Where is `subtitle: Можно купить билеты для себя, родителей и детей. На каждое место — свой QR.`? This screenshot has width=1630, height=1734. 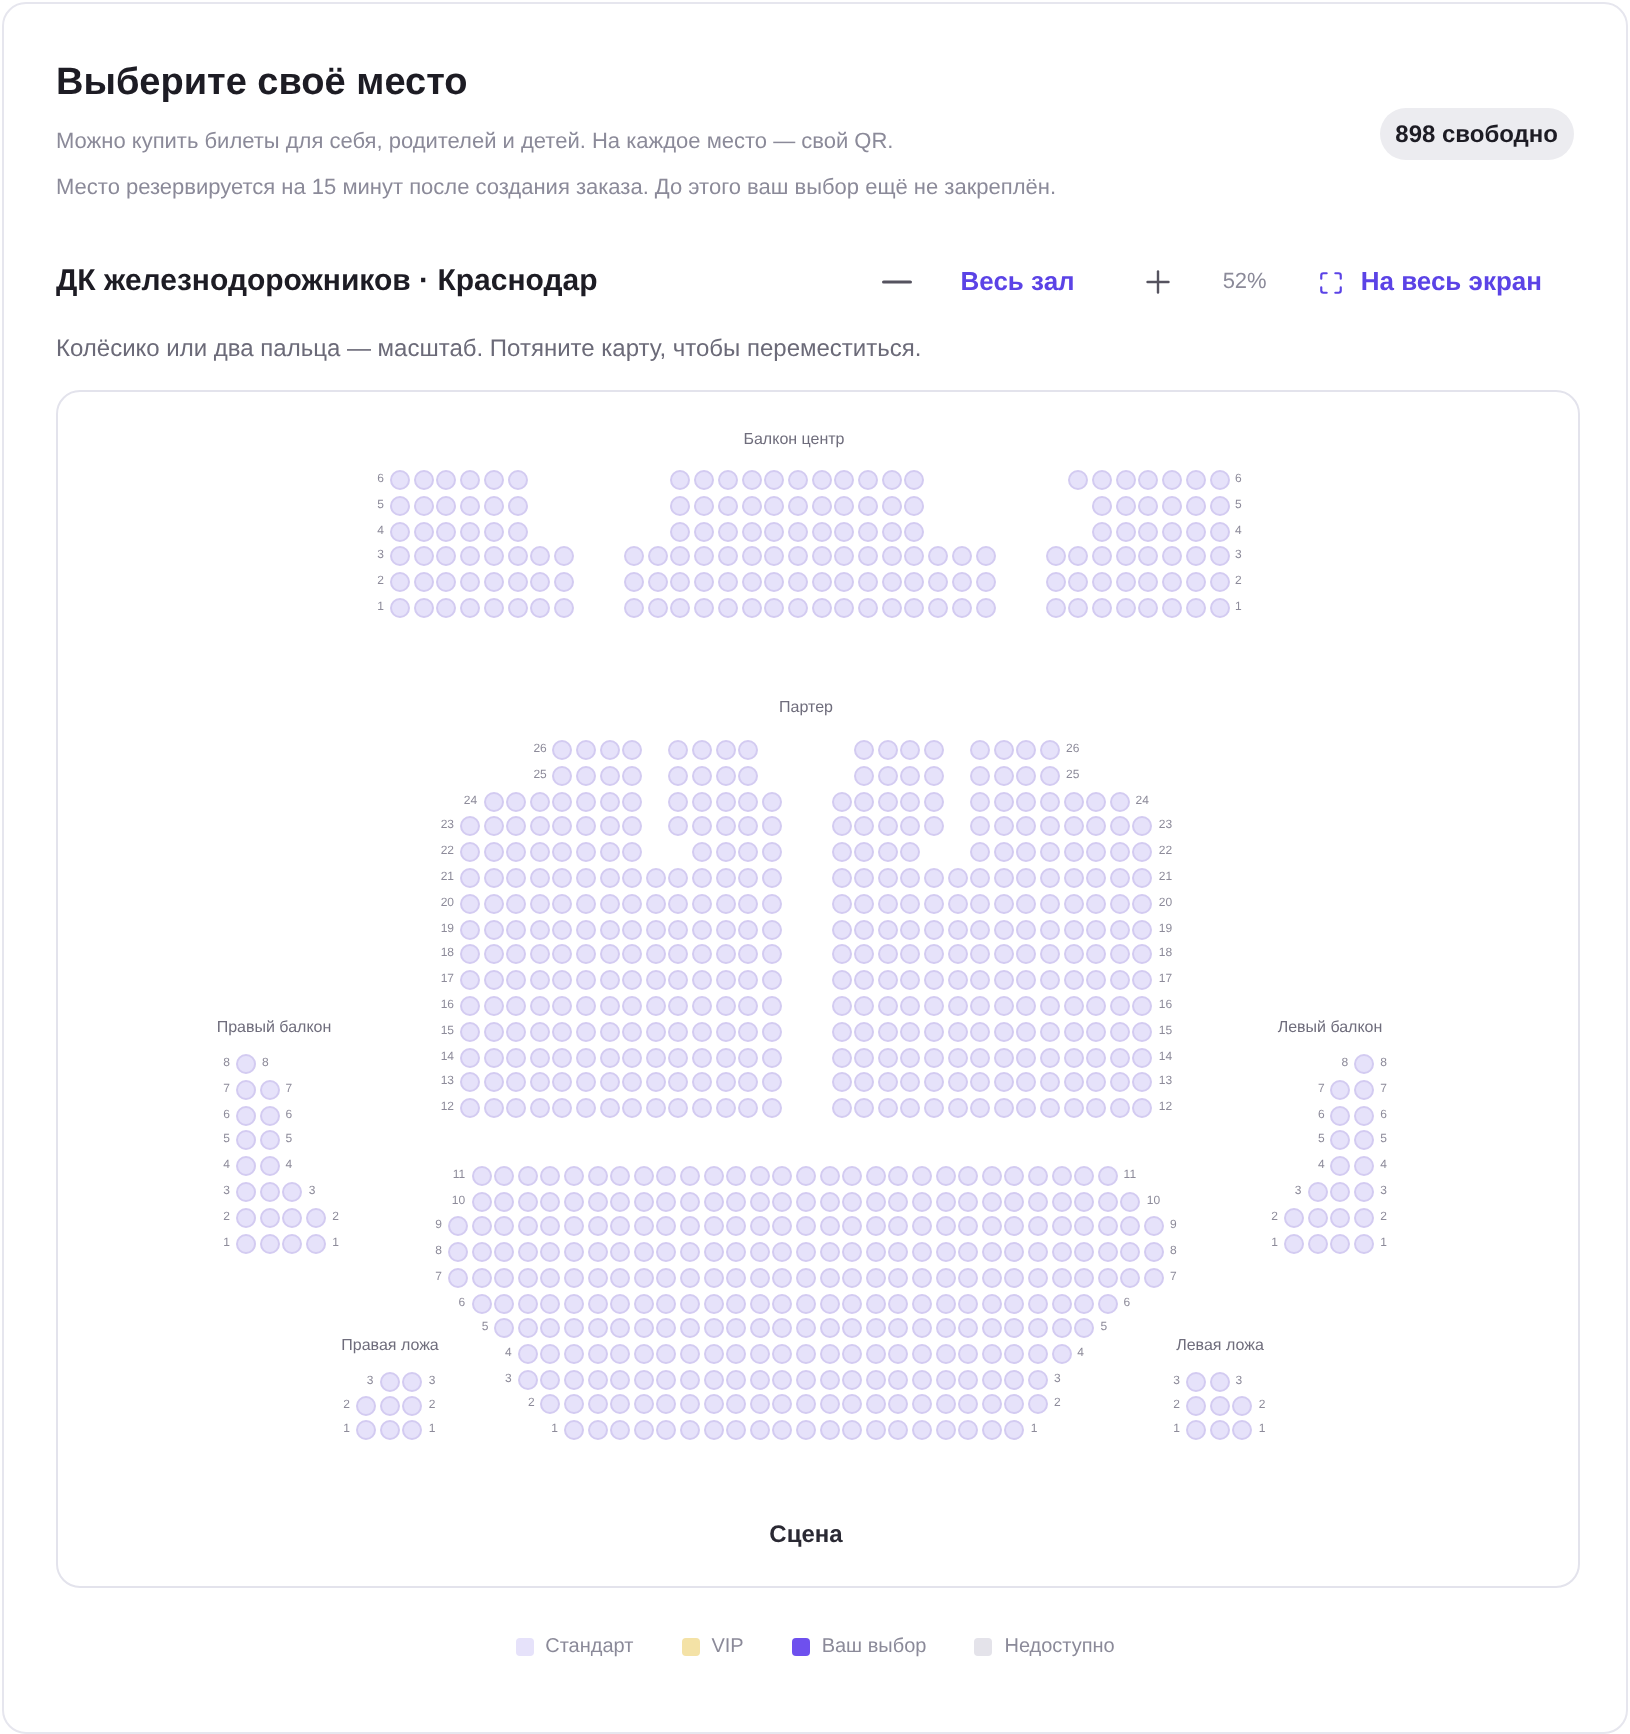 subtitle: Можно купить билеты для себя, родителей и детей. На каждое место — свой QR. is located at coordinates (476, 142).